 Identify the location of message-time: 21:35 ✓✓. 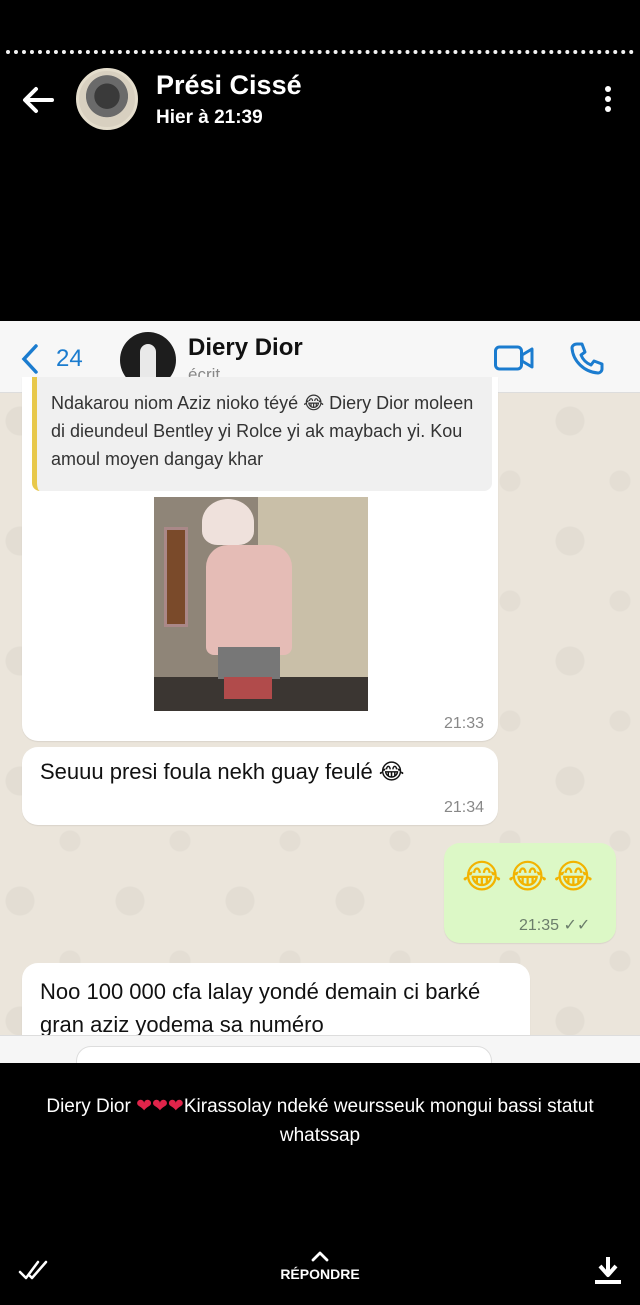
(555, 925).